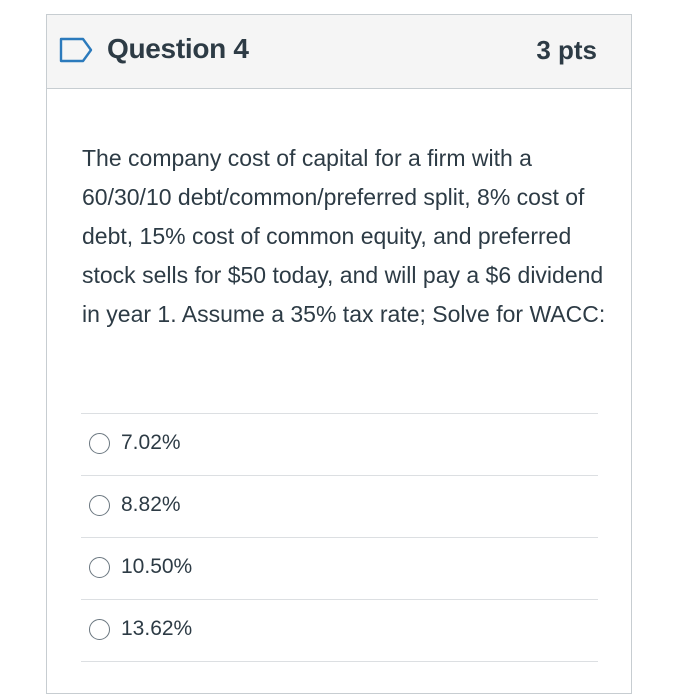 The image size is (680, 700). What do you see at coordinates (339, 445) in the screenshot?
I see `answer-option: 7.02%` at bounding box center [339, 445].